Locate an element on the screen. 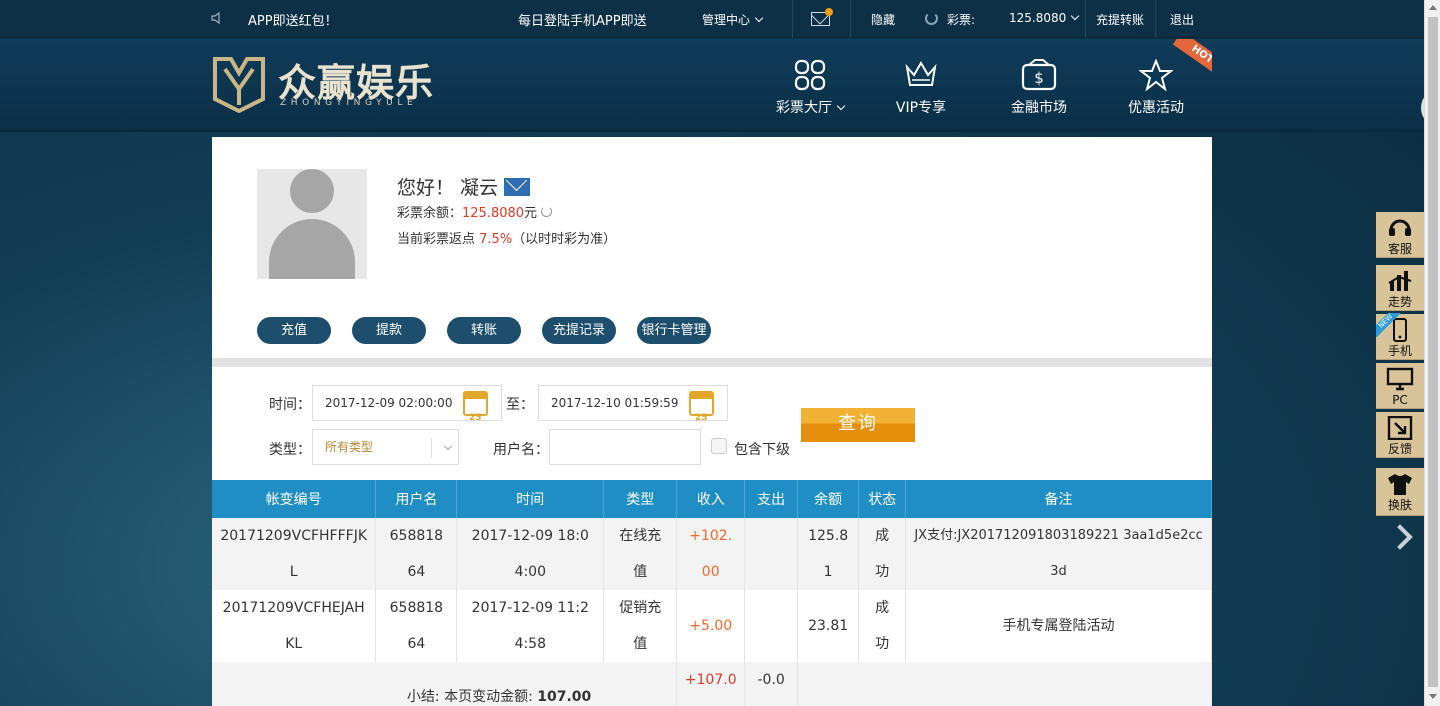  divider is located at coordinates (712, 362).